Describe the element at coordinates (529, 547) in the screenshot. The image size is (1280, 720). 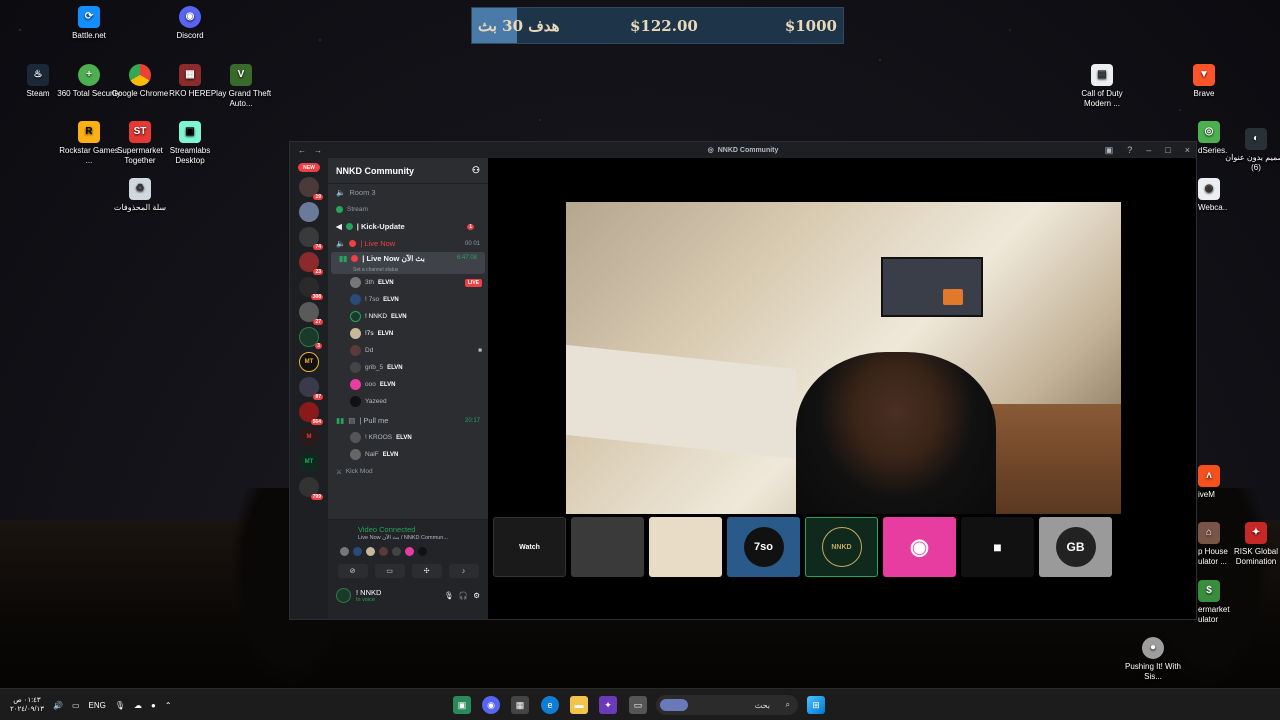
I see `participant-tile-watch: Watch` at that location.